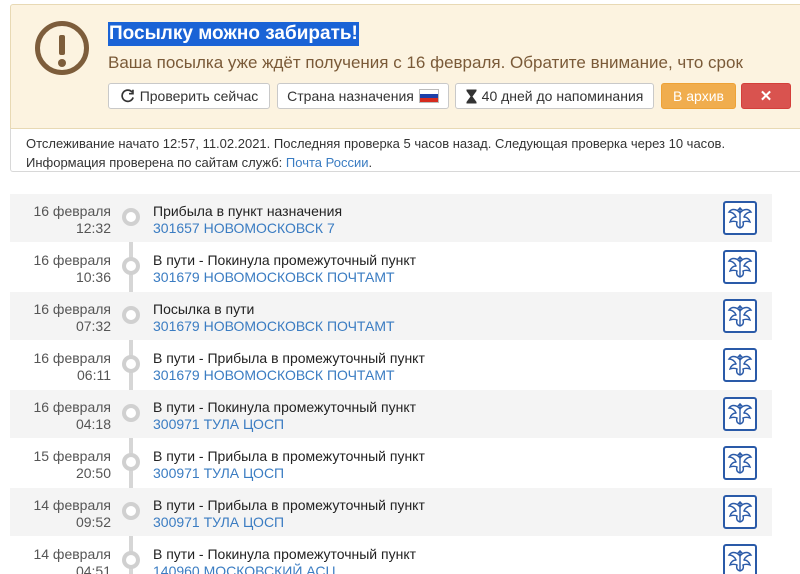  Describe the element at coordinates (93, 228) in the screenshot. I see `event-time: 12:32` at that location.